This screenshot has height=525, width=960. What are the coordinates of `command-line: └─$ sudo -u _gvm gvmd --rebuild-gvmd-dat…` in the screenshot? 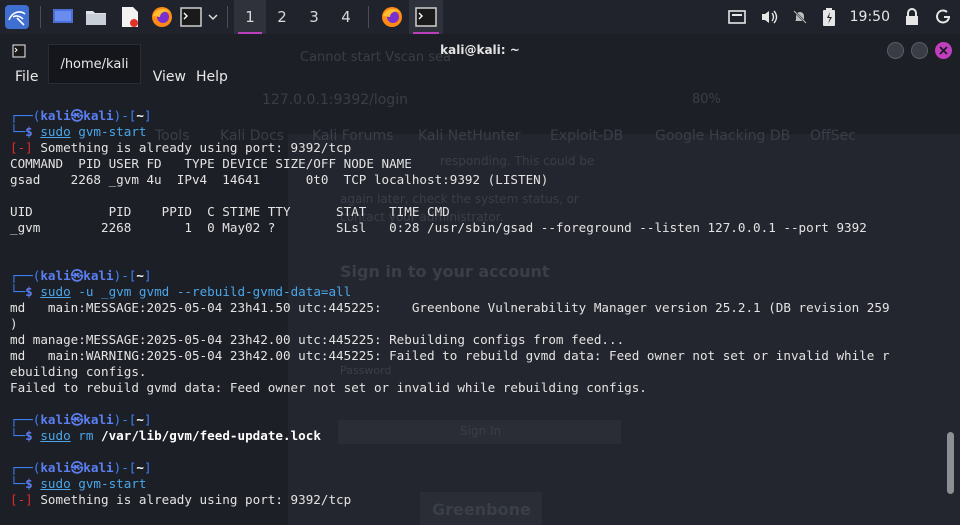 It's located at (450, 292).